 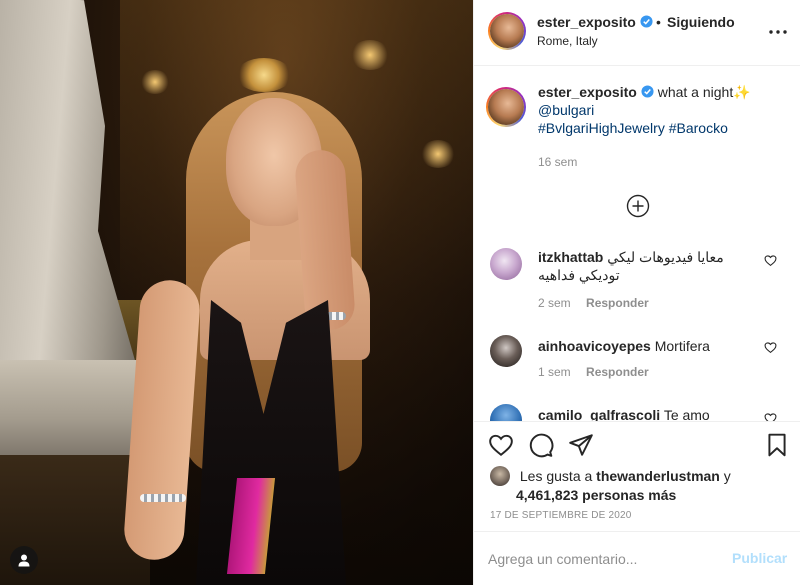 What do you see at coordinates (640, 495) in the screenshot?
I see `likes-count: 4,461,823 personas más` at bounding box center [640, 495].